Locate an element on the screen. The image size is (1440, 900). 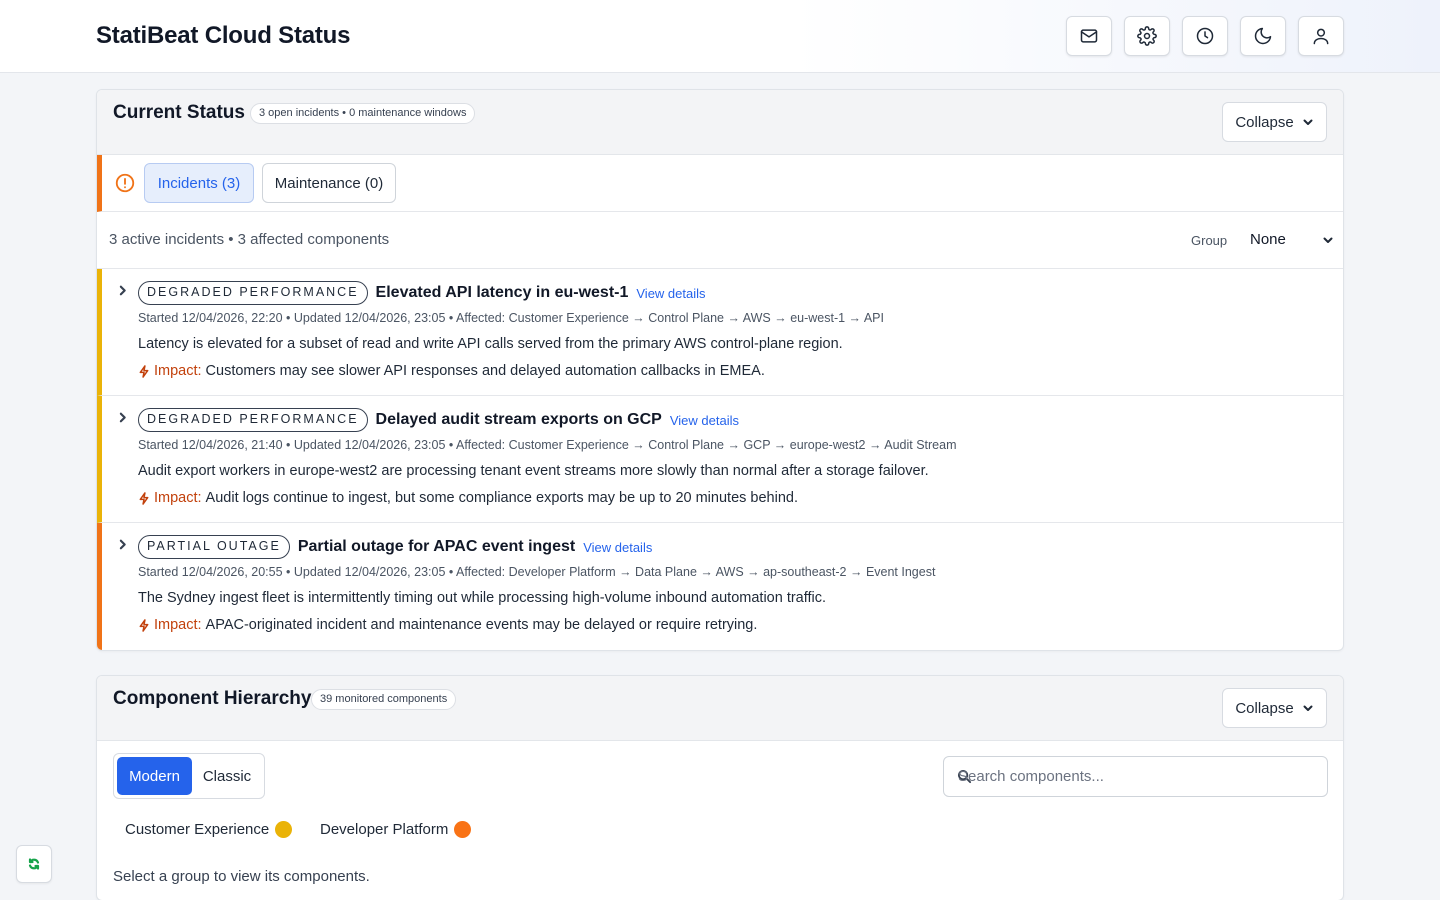
moon-icon is located at coordinates (1263, 36).